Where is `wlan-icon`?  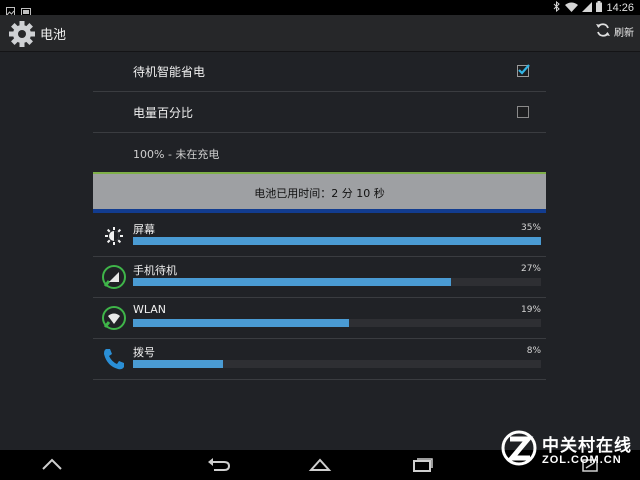 wlan-icon is located at coordinates (114, 318).